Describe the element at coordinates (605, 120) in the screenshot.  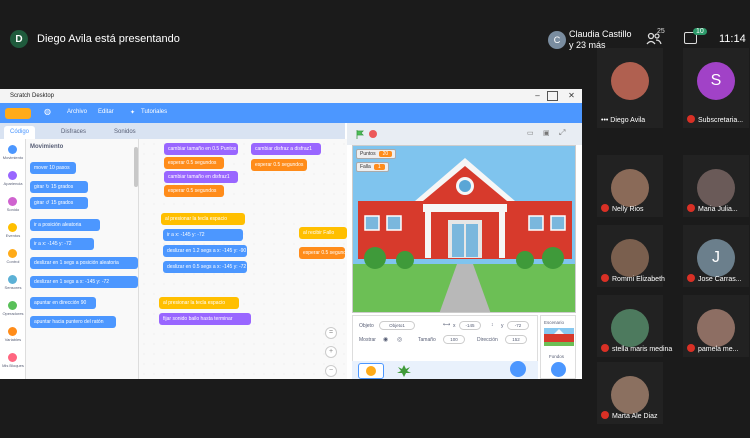
I see `more-options-icon: •••` at that location.